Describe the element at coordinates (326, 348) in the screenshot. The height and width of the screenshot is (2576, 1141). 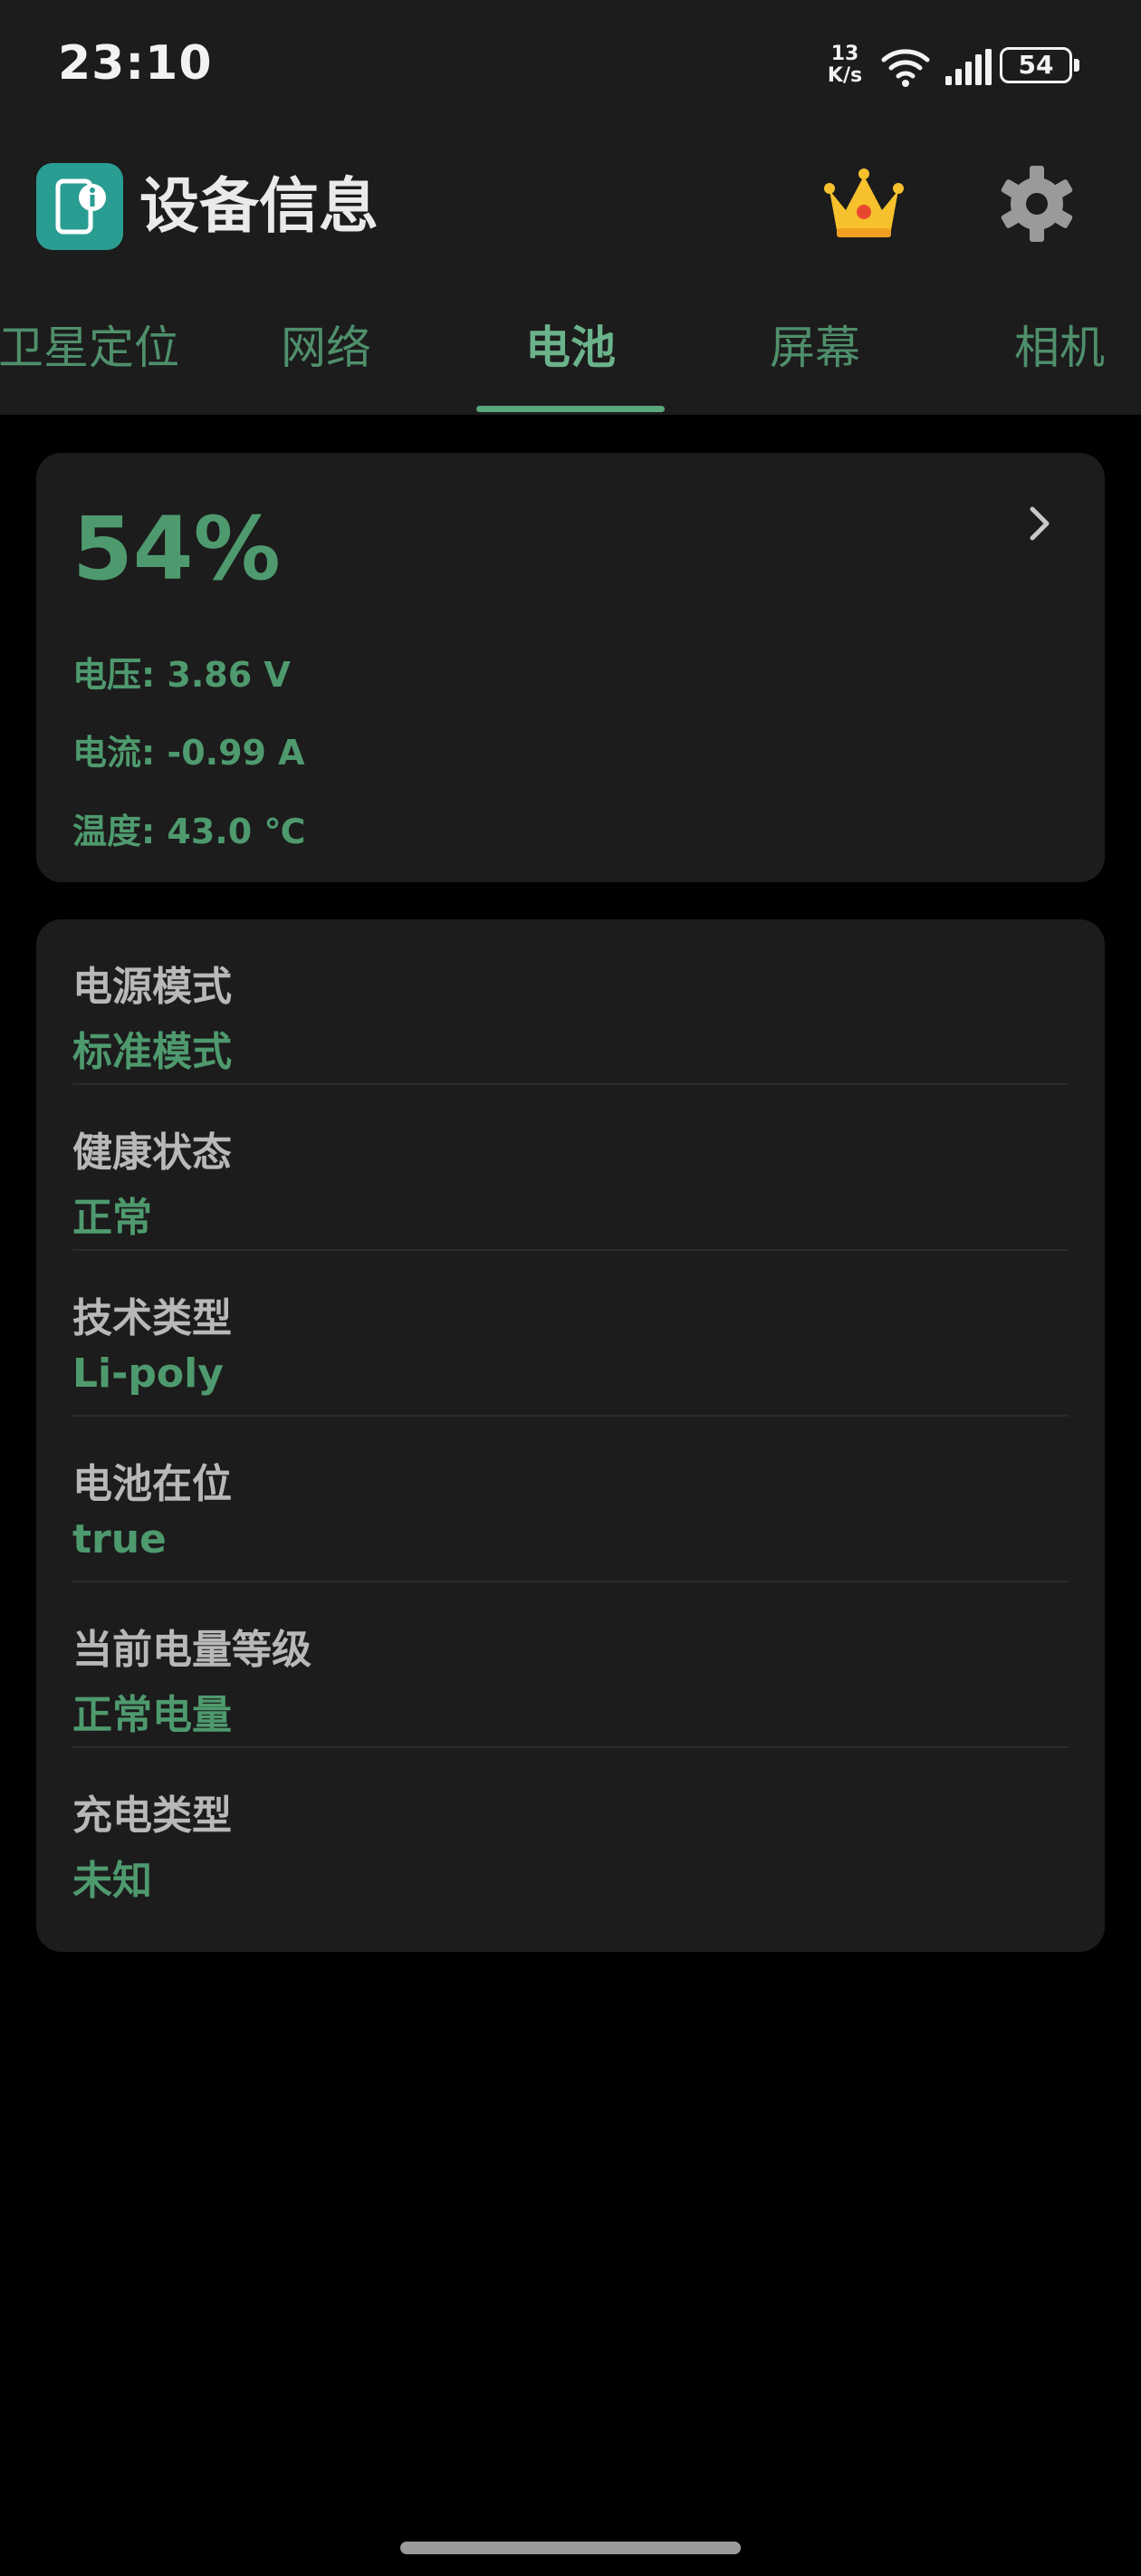
I see `tab-network: 网络` at that location.